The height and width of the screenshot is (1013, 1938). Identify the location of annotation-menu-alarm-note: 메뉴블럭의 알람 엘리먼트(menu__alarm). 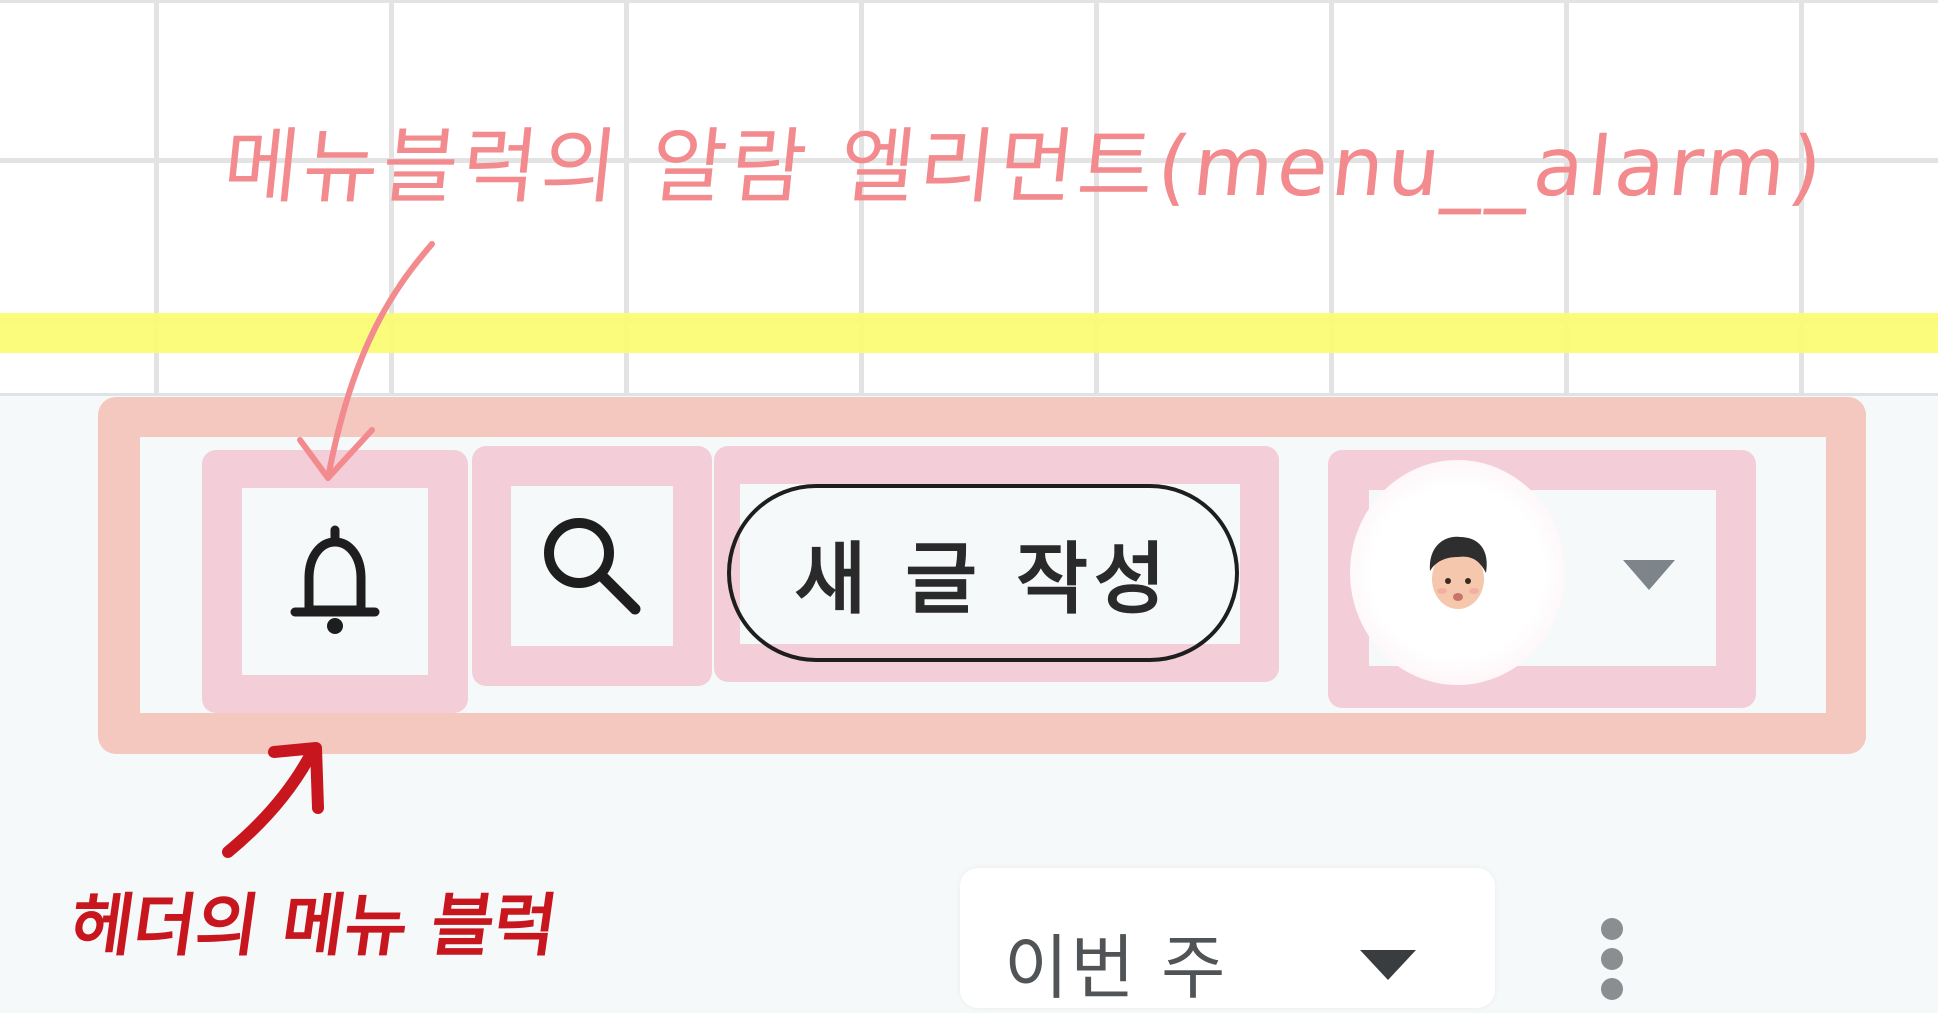
(1024, 167).